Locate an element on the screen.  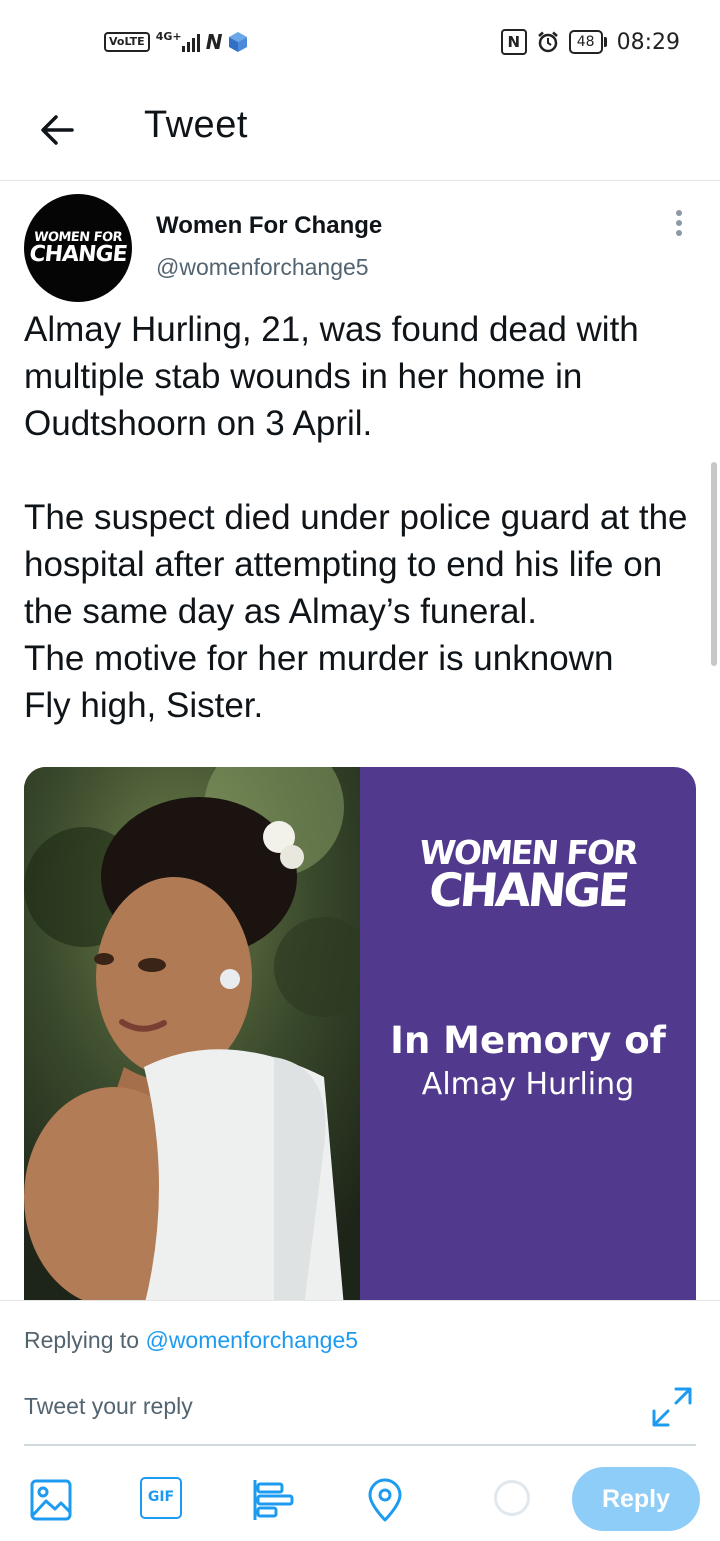
battery-icon: 48 is located at coordinates (587, 42).